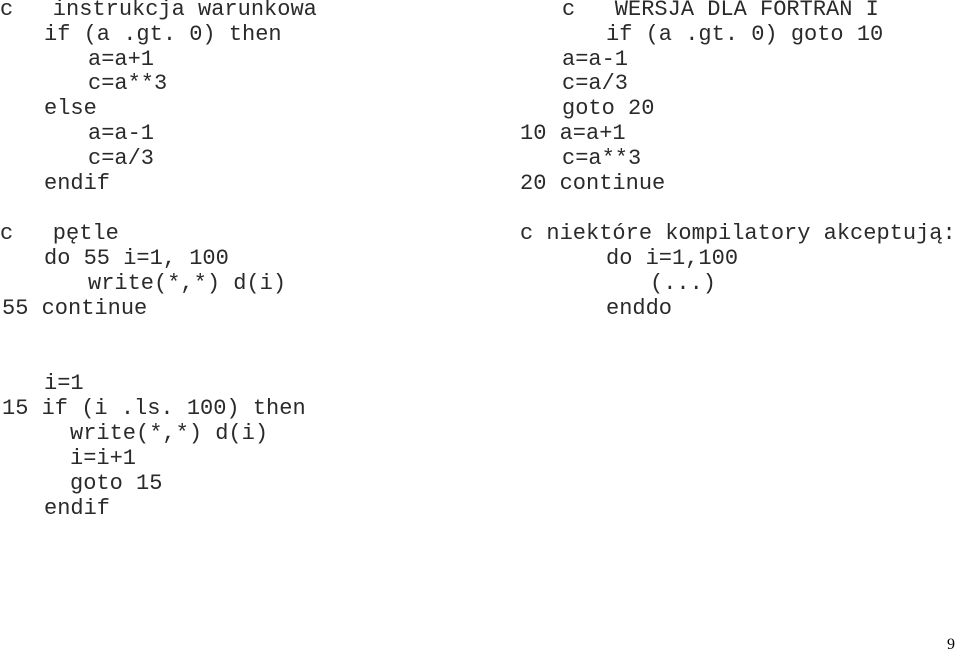  What do you see at coordinates (70, 108) in the screenshot?
I see `code-line: else` at bounding box center [70, 108].